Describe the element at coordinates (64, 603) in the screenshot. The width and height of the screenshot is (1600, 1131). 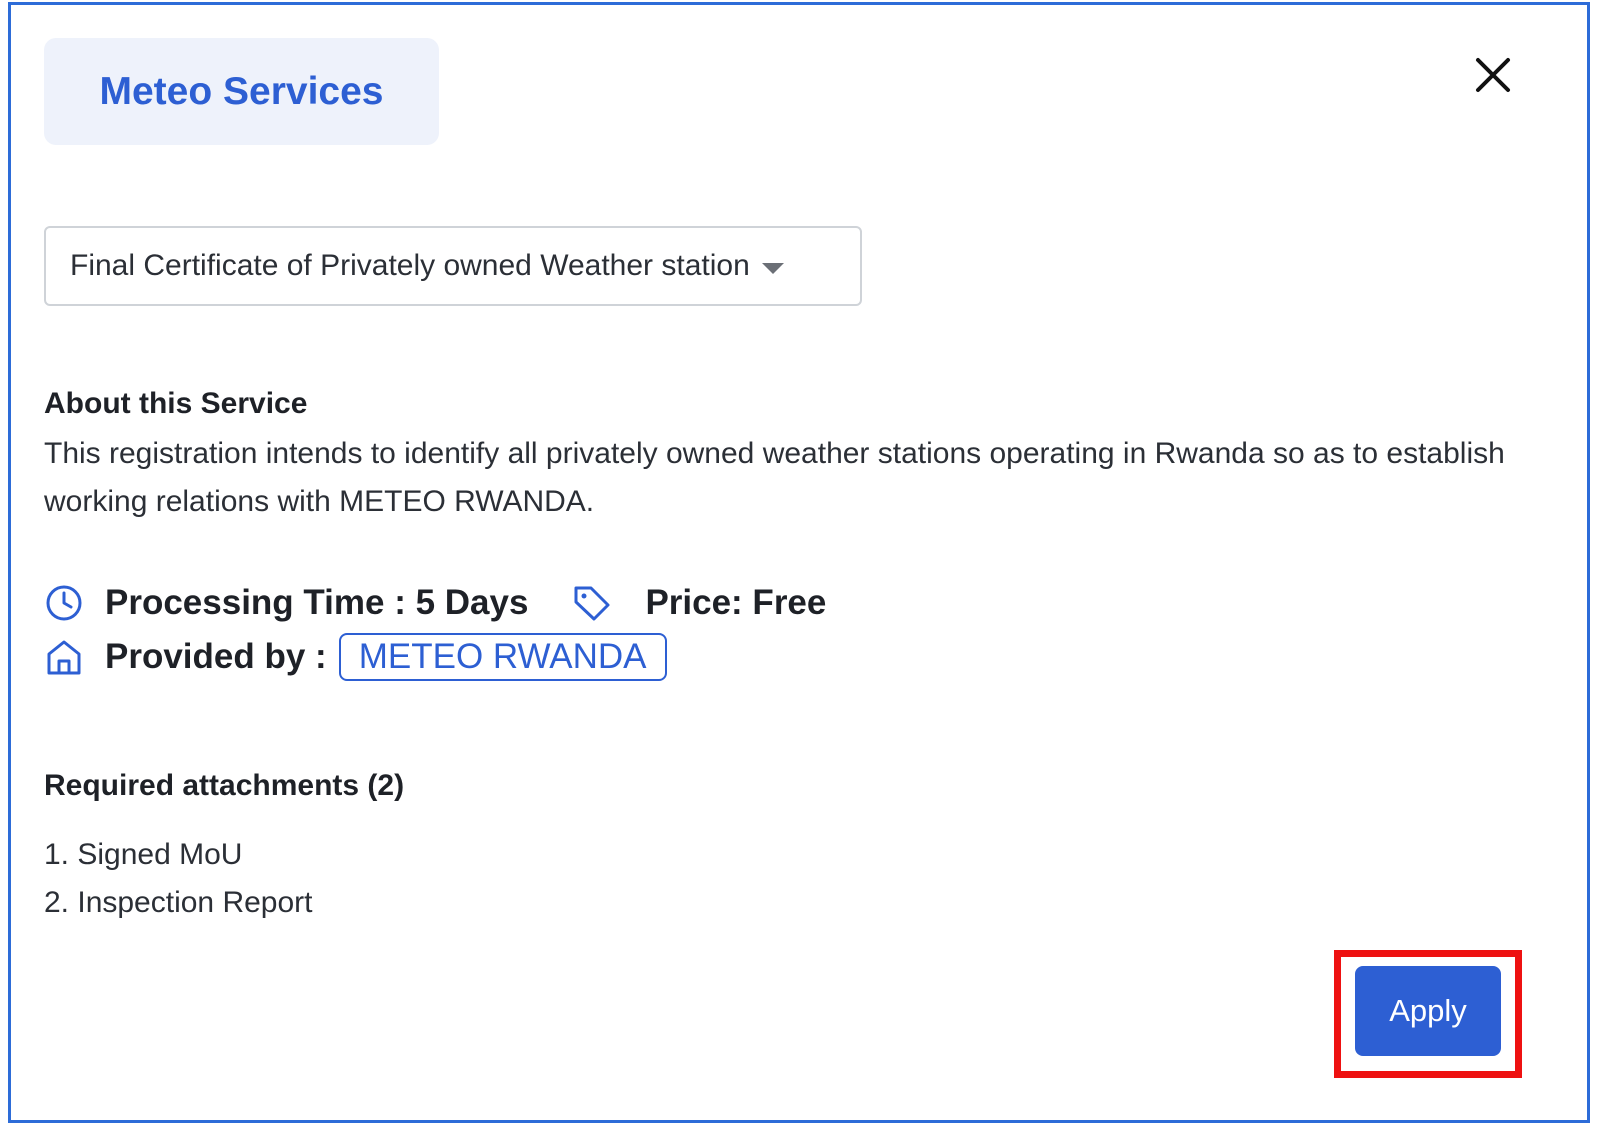
I see `clock-icon` at that location.